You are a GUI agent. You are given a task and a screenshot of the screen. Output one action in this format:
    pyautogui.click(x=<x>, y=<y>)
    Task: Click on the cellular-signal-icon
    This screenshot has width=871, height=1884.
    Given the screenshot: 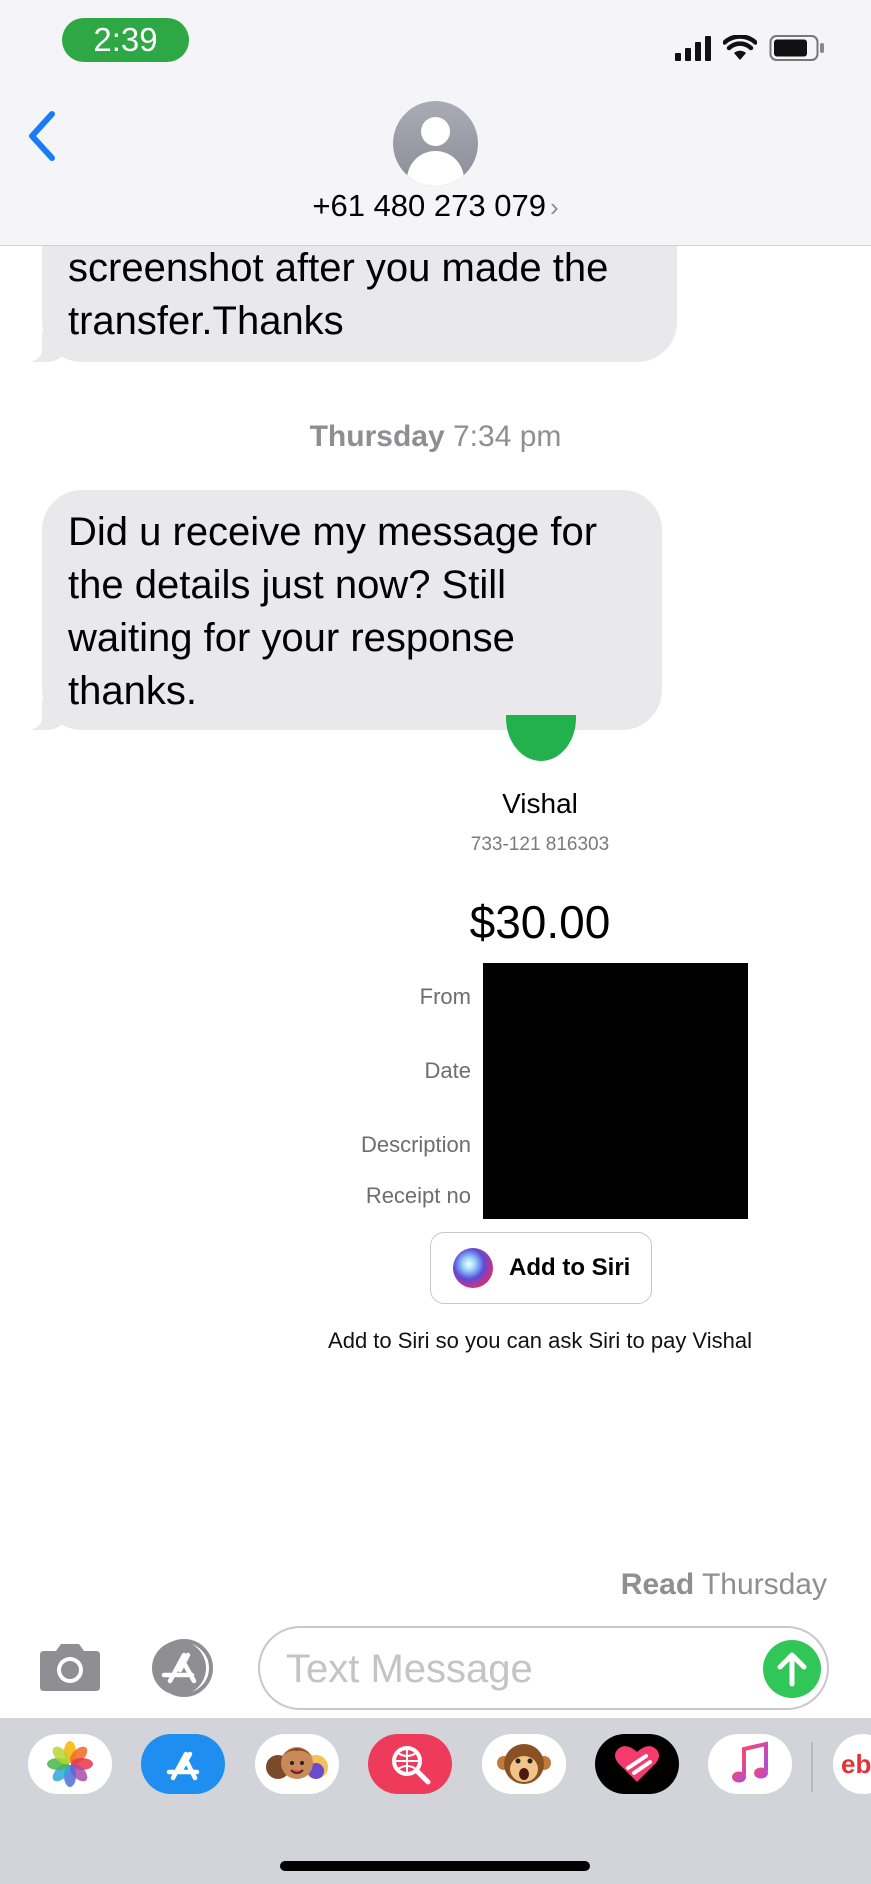 What is the action you would take?
    pyautogui.click(x=693, y=48)
    